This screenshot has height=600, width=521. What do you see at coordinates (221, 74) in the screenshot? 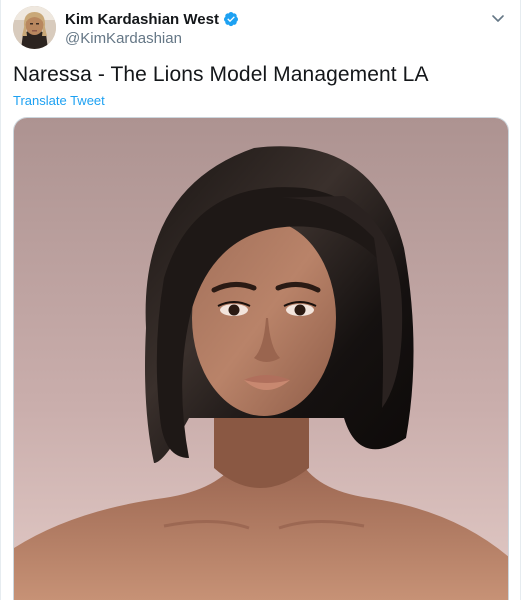
I see `tweet-text: Naressa - The Lions Model Management LA` at bounding box center [221, 74].